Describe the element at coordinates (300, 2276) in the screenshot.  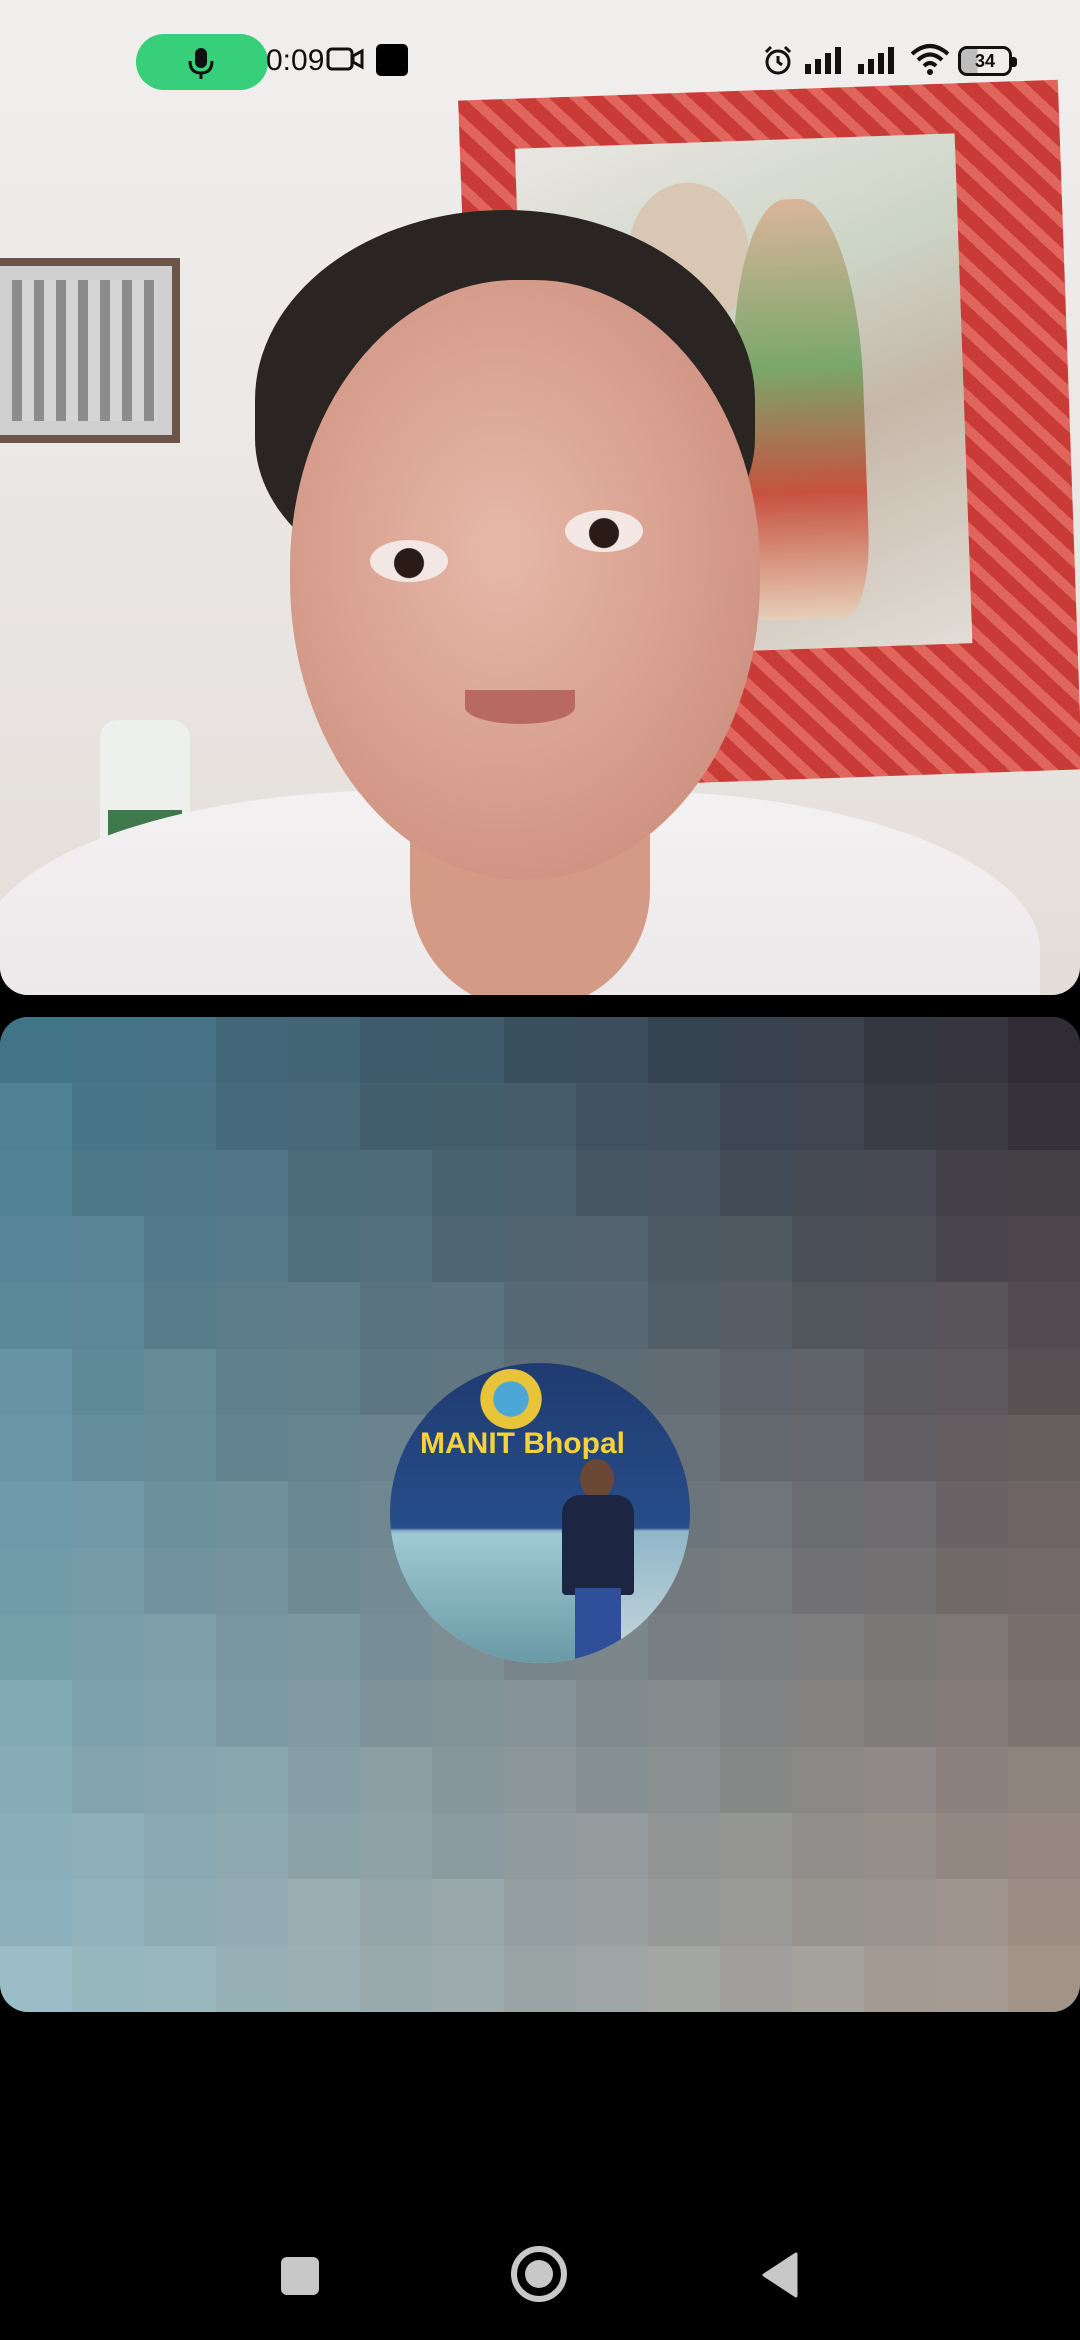
I see `recents-button` at that location.